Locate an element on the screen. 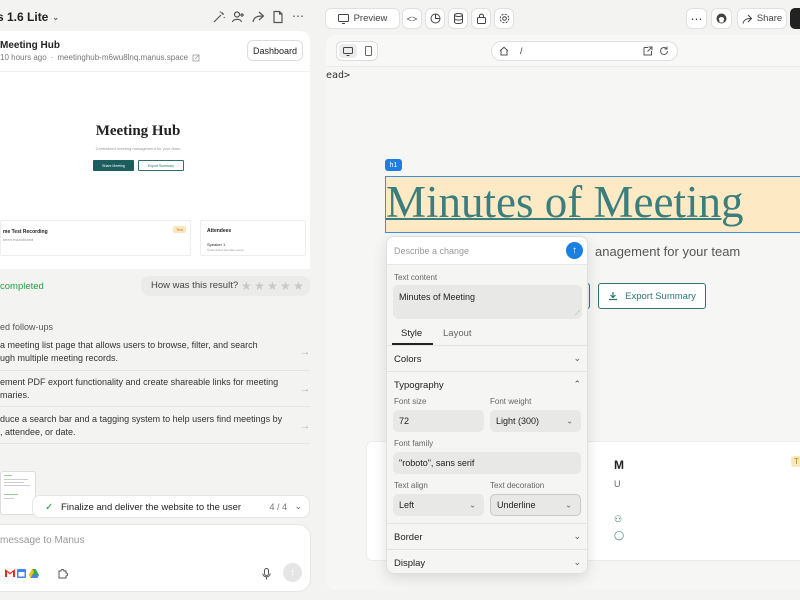  share-label: Share is located at coordinates (769, 18).